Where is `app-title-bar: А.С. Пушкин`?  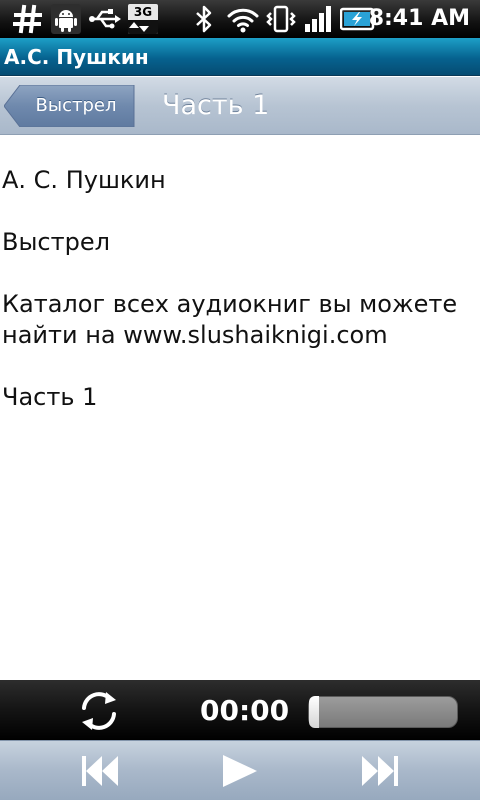 app-title-bar: А.С. Пушкин is located at coordinates (240, 57).